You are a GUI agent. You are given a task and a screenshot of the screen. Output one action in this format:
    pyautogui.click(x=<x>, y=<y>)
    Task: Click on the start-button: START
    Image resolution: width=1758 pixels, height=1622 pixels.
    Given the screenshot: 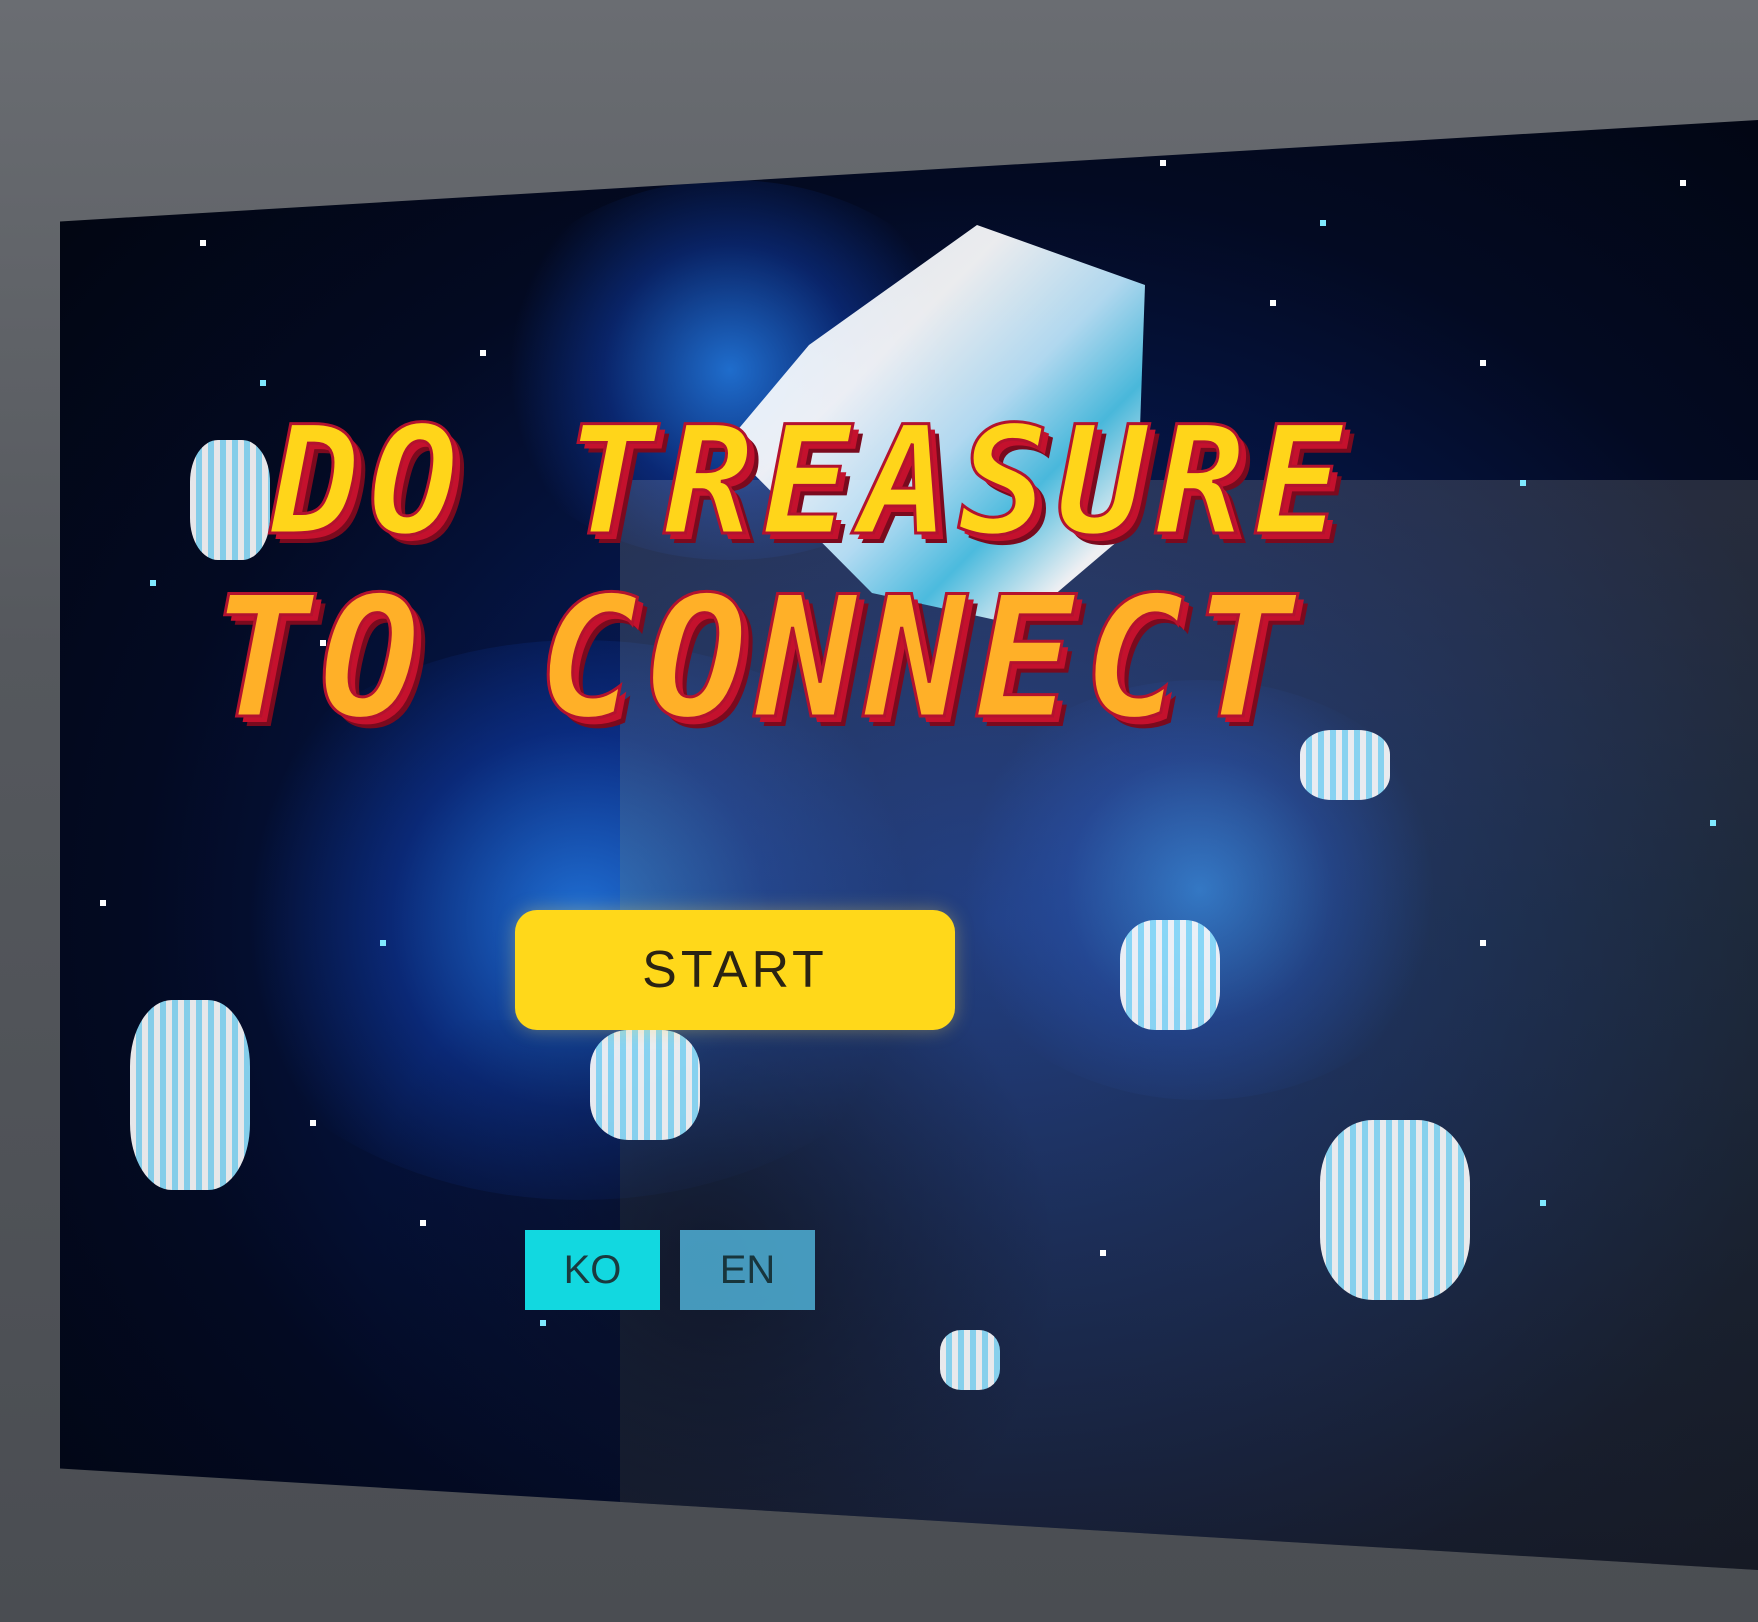 What is the action you would take?
    pyautogui.click(x=735, y=970)
    